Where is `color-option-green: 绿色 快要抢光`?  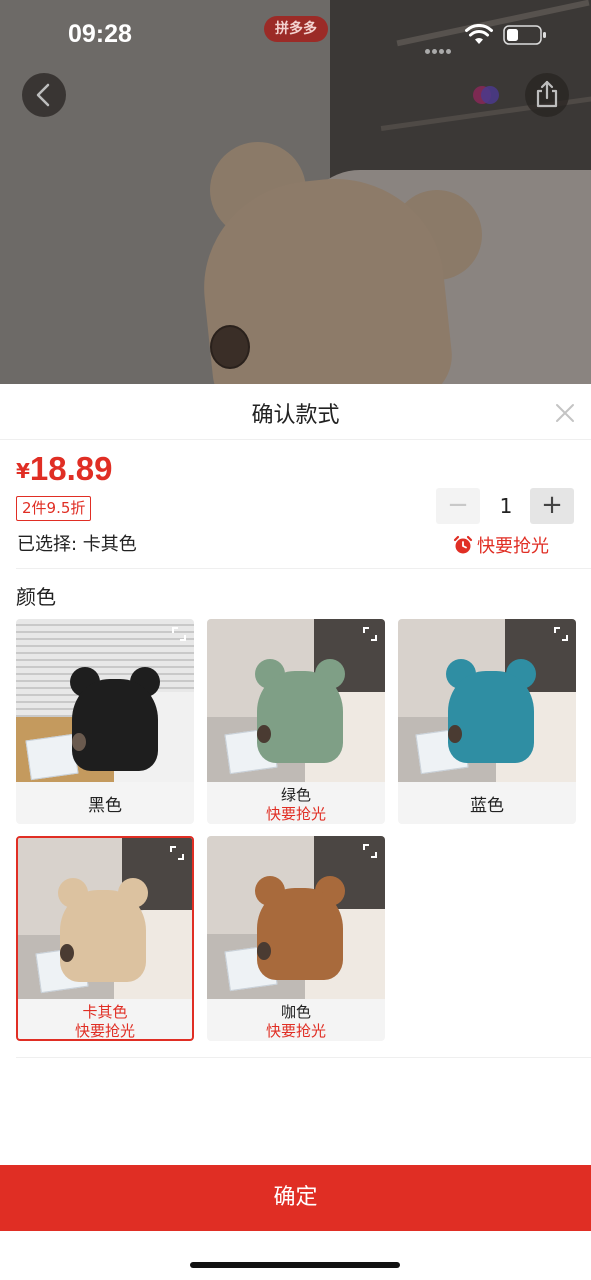 color-option-green: 绿色 快要抢光 is located at coordinates (296, 721).